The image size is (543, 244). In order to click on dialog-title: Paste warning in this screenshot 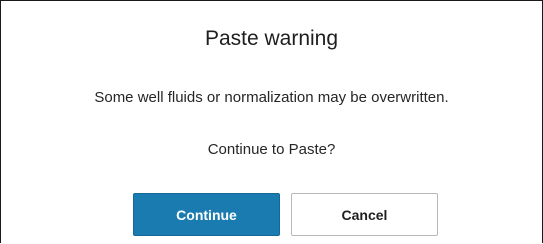, I will do `click(271, 38)`.